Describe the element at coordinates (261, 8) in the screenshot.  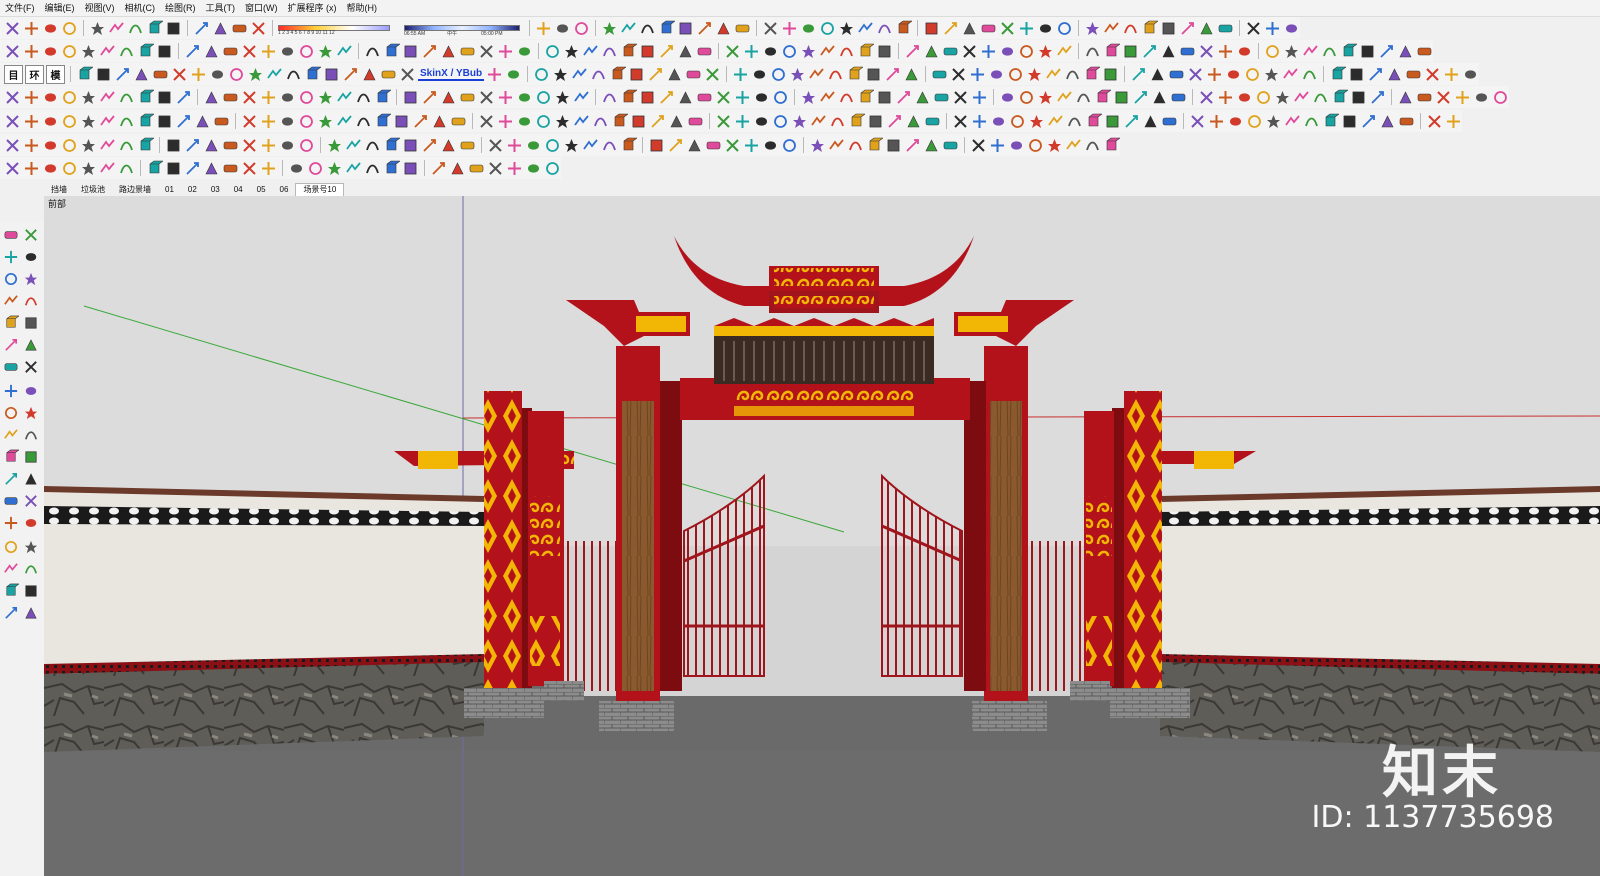
I see `menu-item-6: 窗口(W)` at that location.